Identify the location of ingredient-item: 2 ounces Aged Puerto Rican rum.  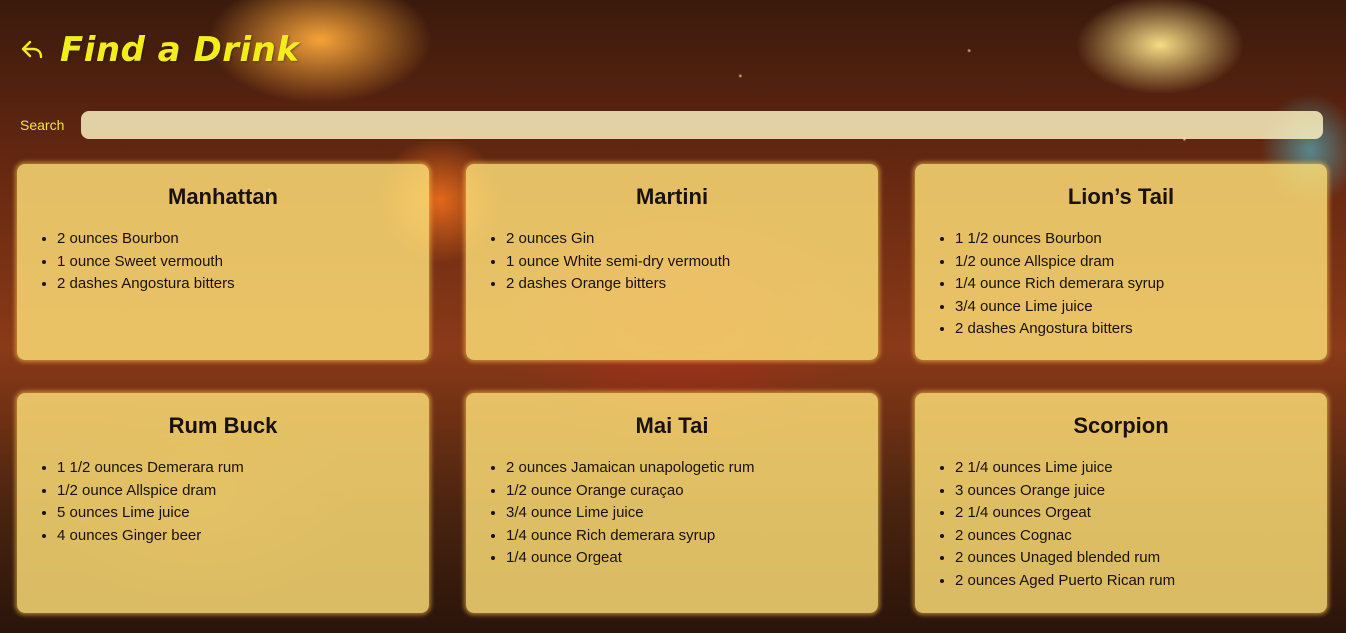
(1131, 581).